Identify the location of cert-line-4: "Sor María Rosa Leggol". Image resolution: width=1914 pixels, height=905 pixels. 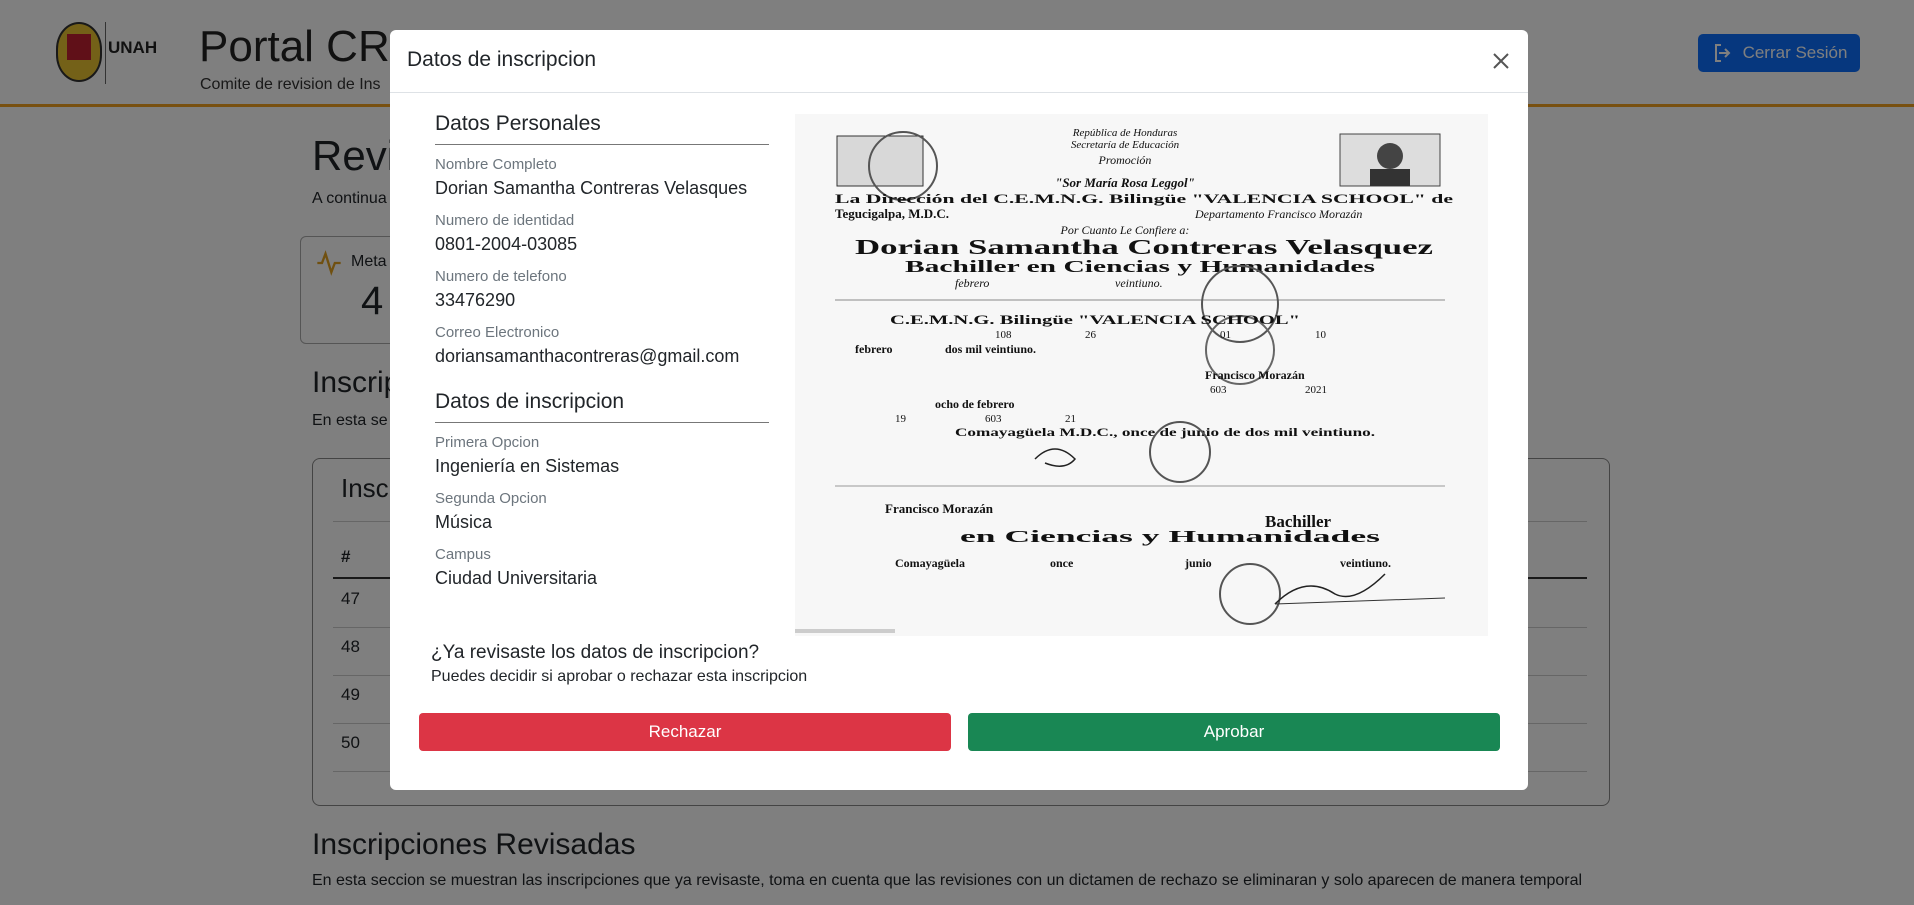
(1125, 182).